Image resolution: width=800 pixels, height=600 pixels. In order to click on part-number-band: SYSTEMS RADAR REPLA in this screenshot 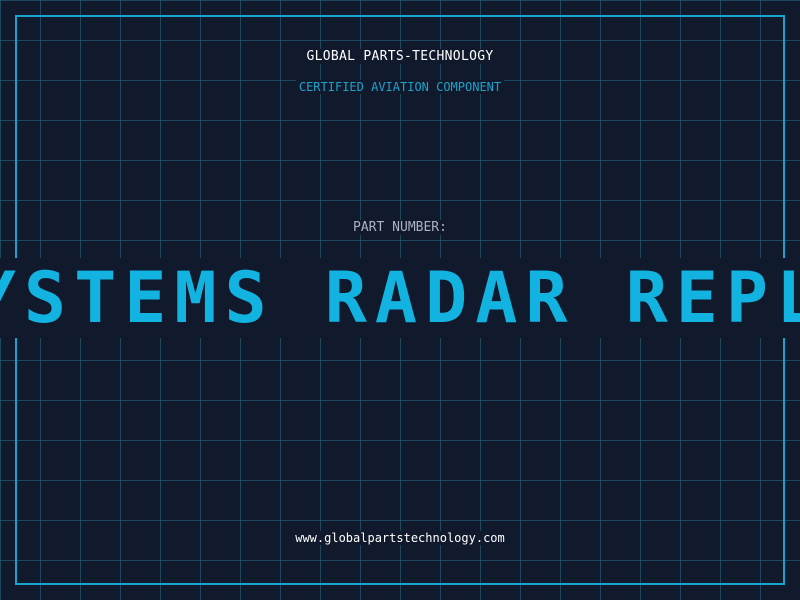, I will do `click(400, 298)`.